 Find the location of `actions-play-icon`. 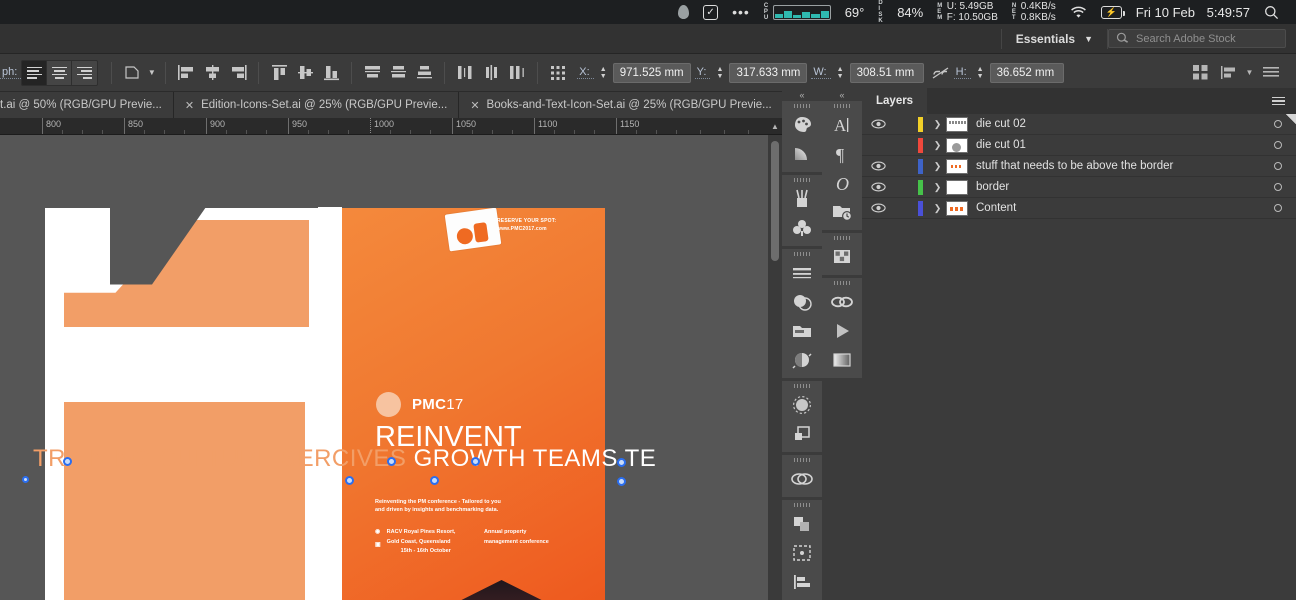

actions-play-icon is located at coordinates (842, 330).